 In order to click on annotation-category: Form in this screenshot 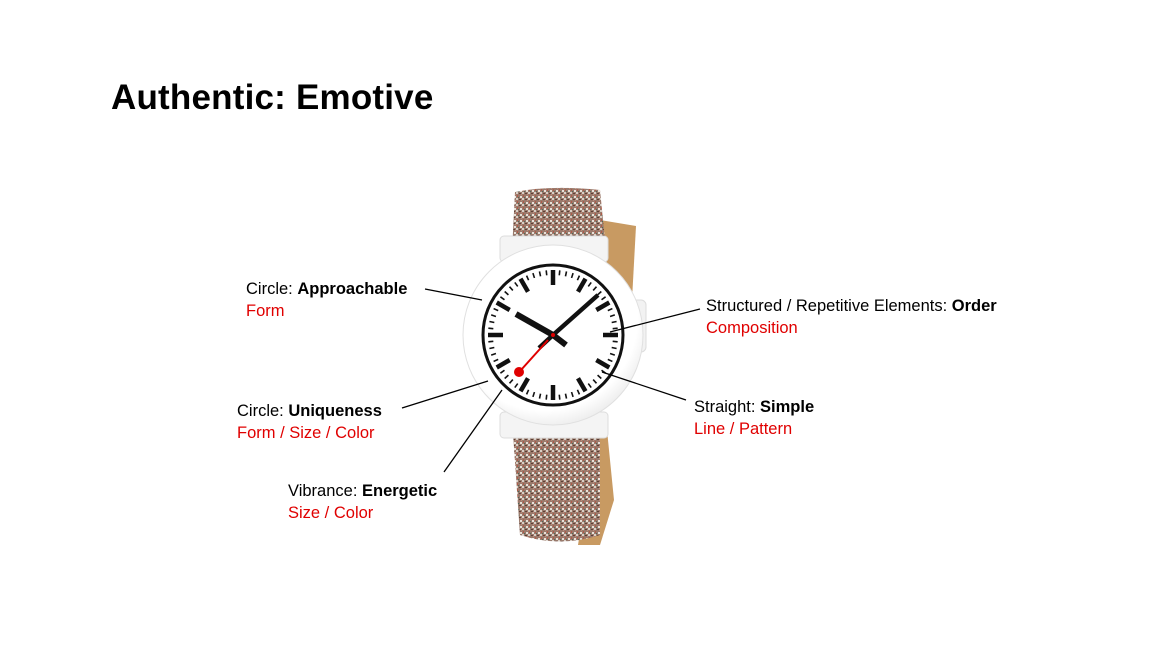, I will do `click(265, 311)`.